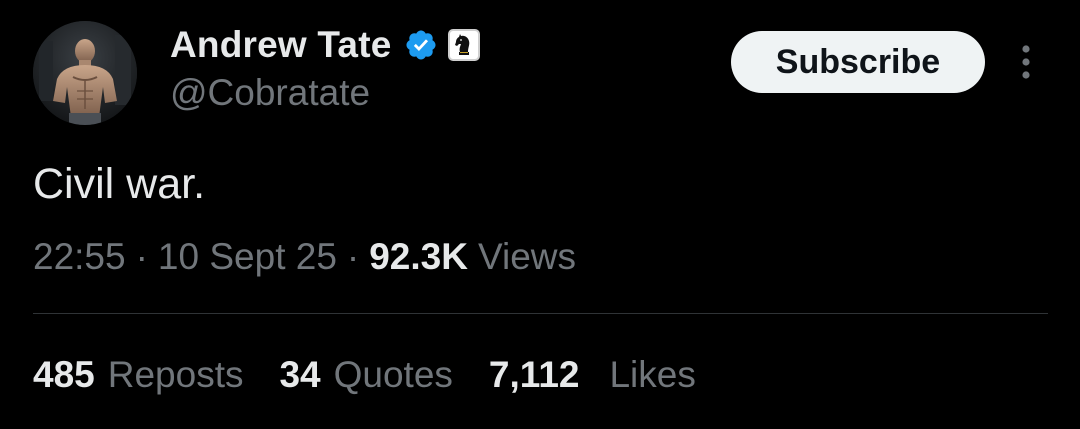 The width and height of the screenshot is (1080, 429). I want to click on avatar-photo, so click(85, 73).